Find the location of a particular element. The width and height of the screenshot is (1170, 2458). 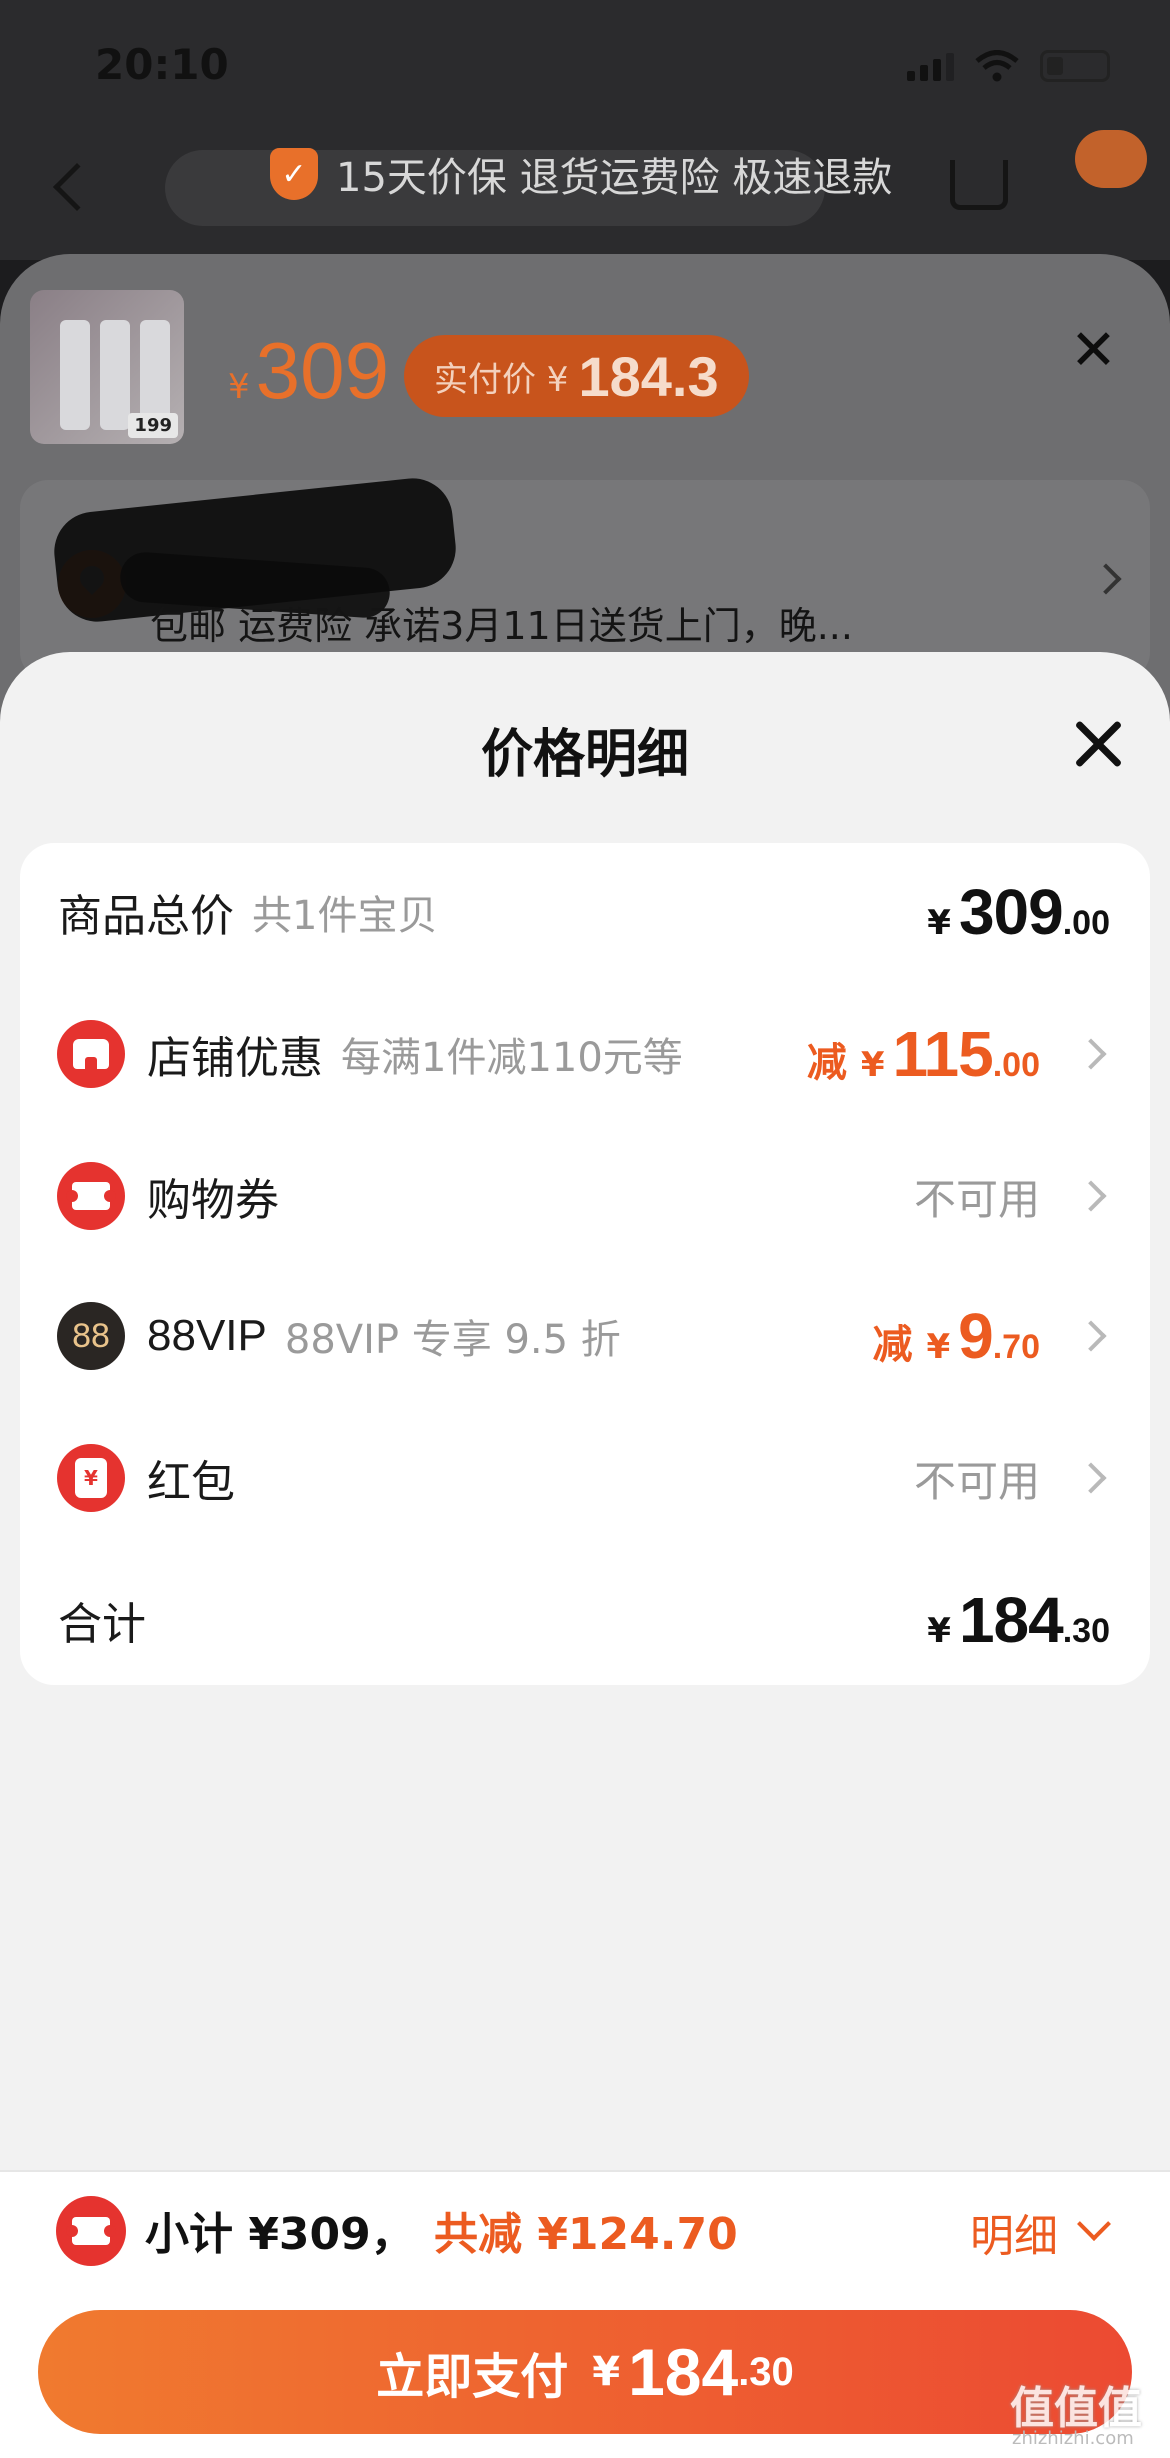

coupon-icon is located at coordinates (91, 1196).